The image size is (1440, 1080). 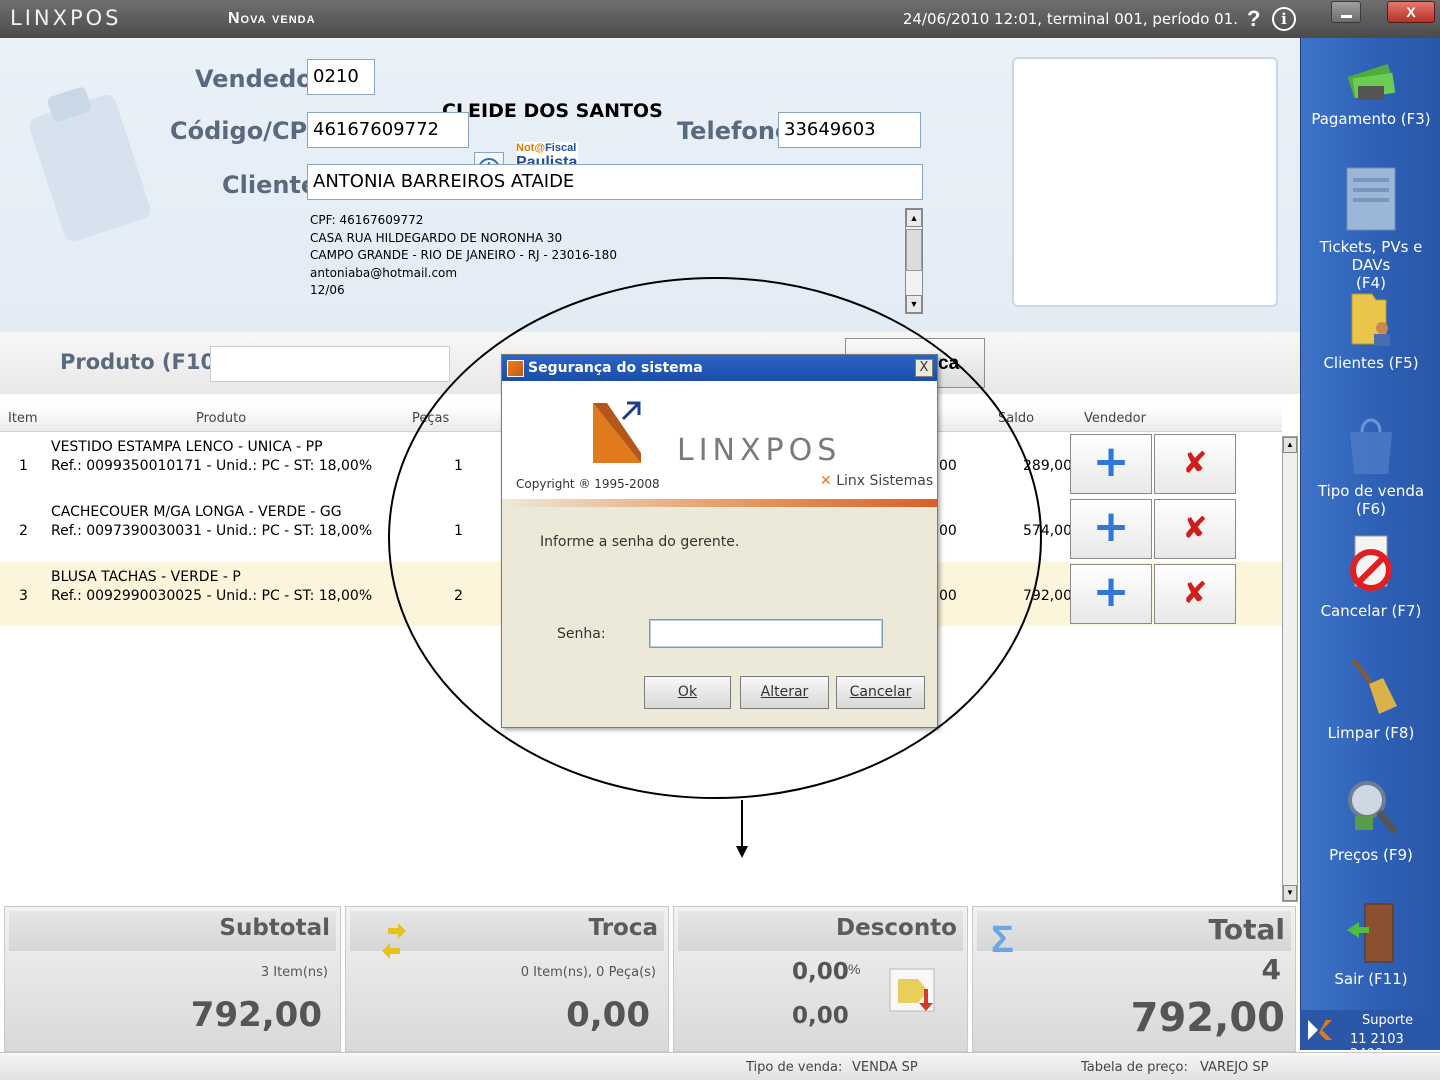 What do you see at coordinates (854, 969) in the screenshot?
I see `percent-sign: %` at bounding box center [854, 969].